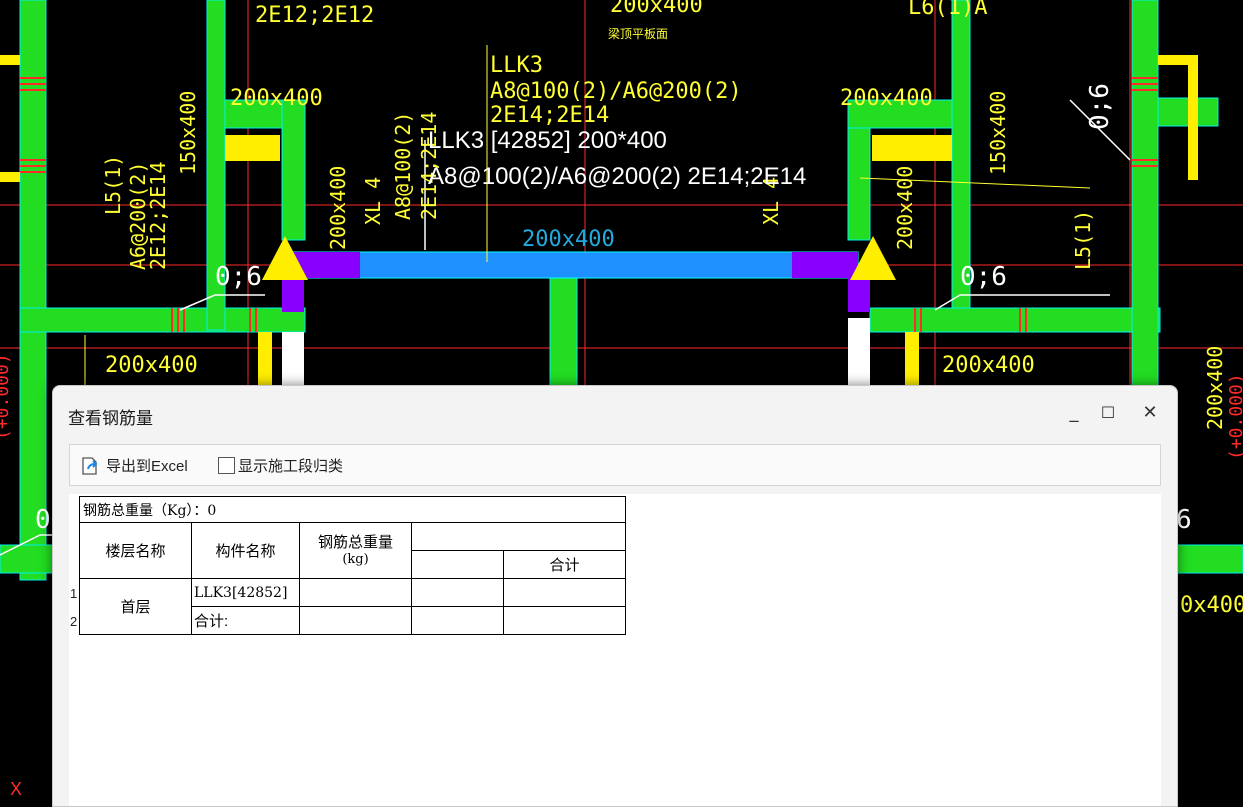 This screenshot has height=807, width=1243. I want to click on row-number: 1, so click(74, 593).